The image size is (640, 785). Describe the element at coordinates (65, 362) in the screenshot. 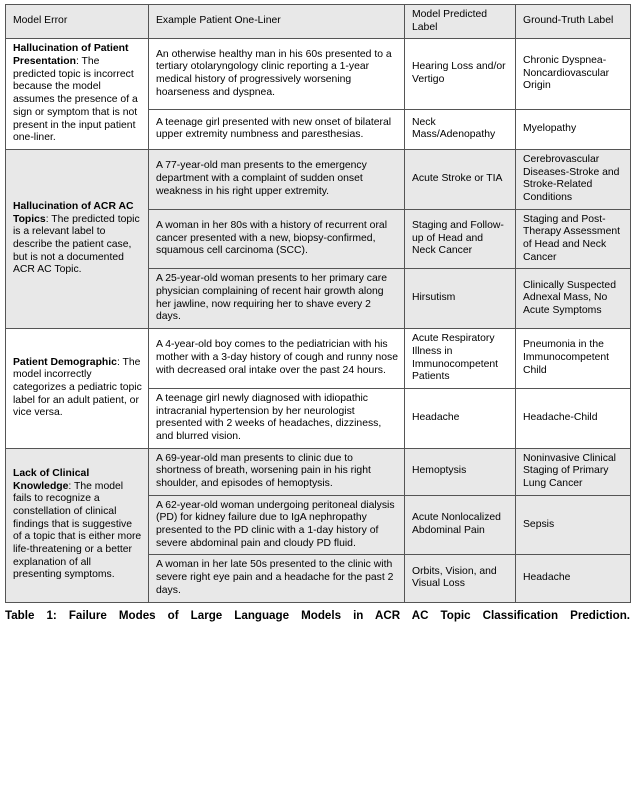

I see `model-error-title: Patient Demographic` at that location.